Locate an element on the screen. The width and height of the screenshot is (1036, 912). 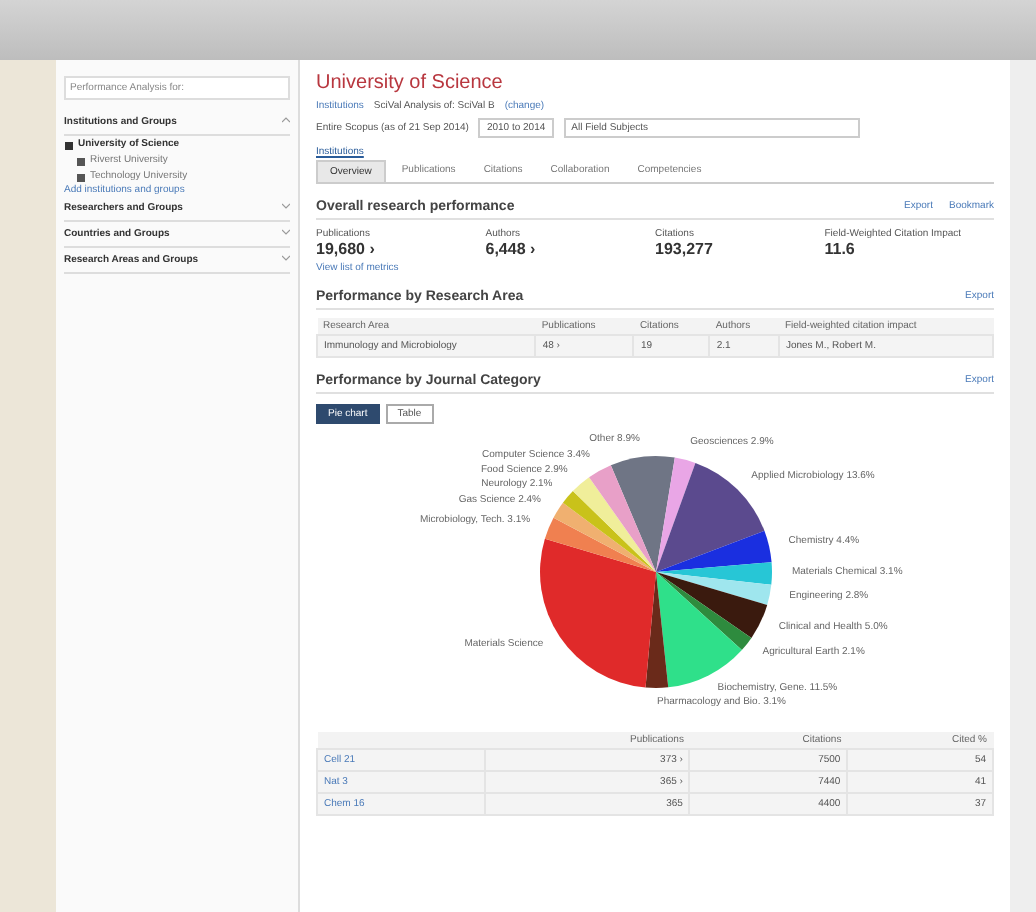
metric-value: 193,277 is located at coordinates (685, 249).